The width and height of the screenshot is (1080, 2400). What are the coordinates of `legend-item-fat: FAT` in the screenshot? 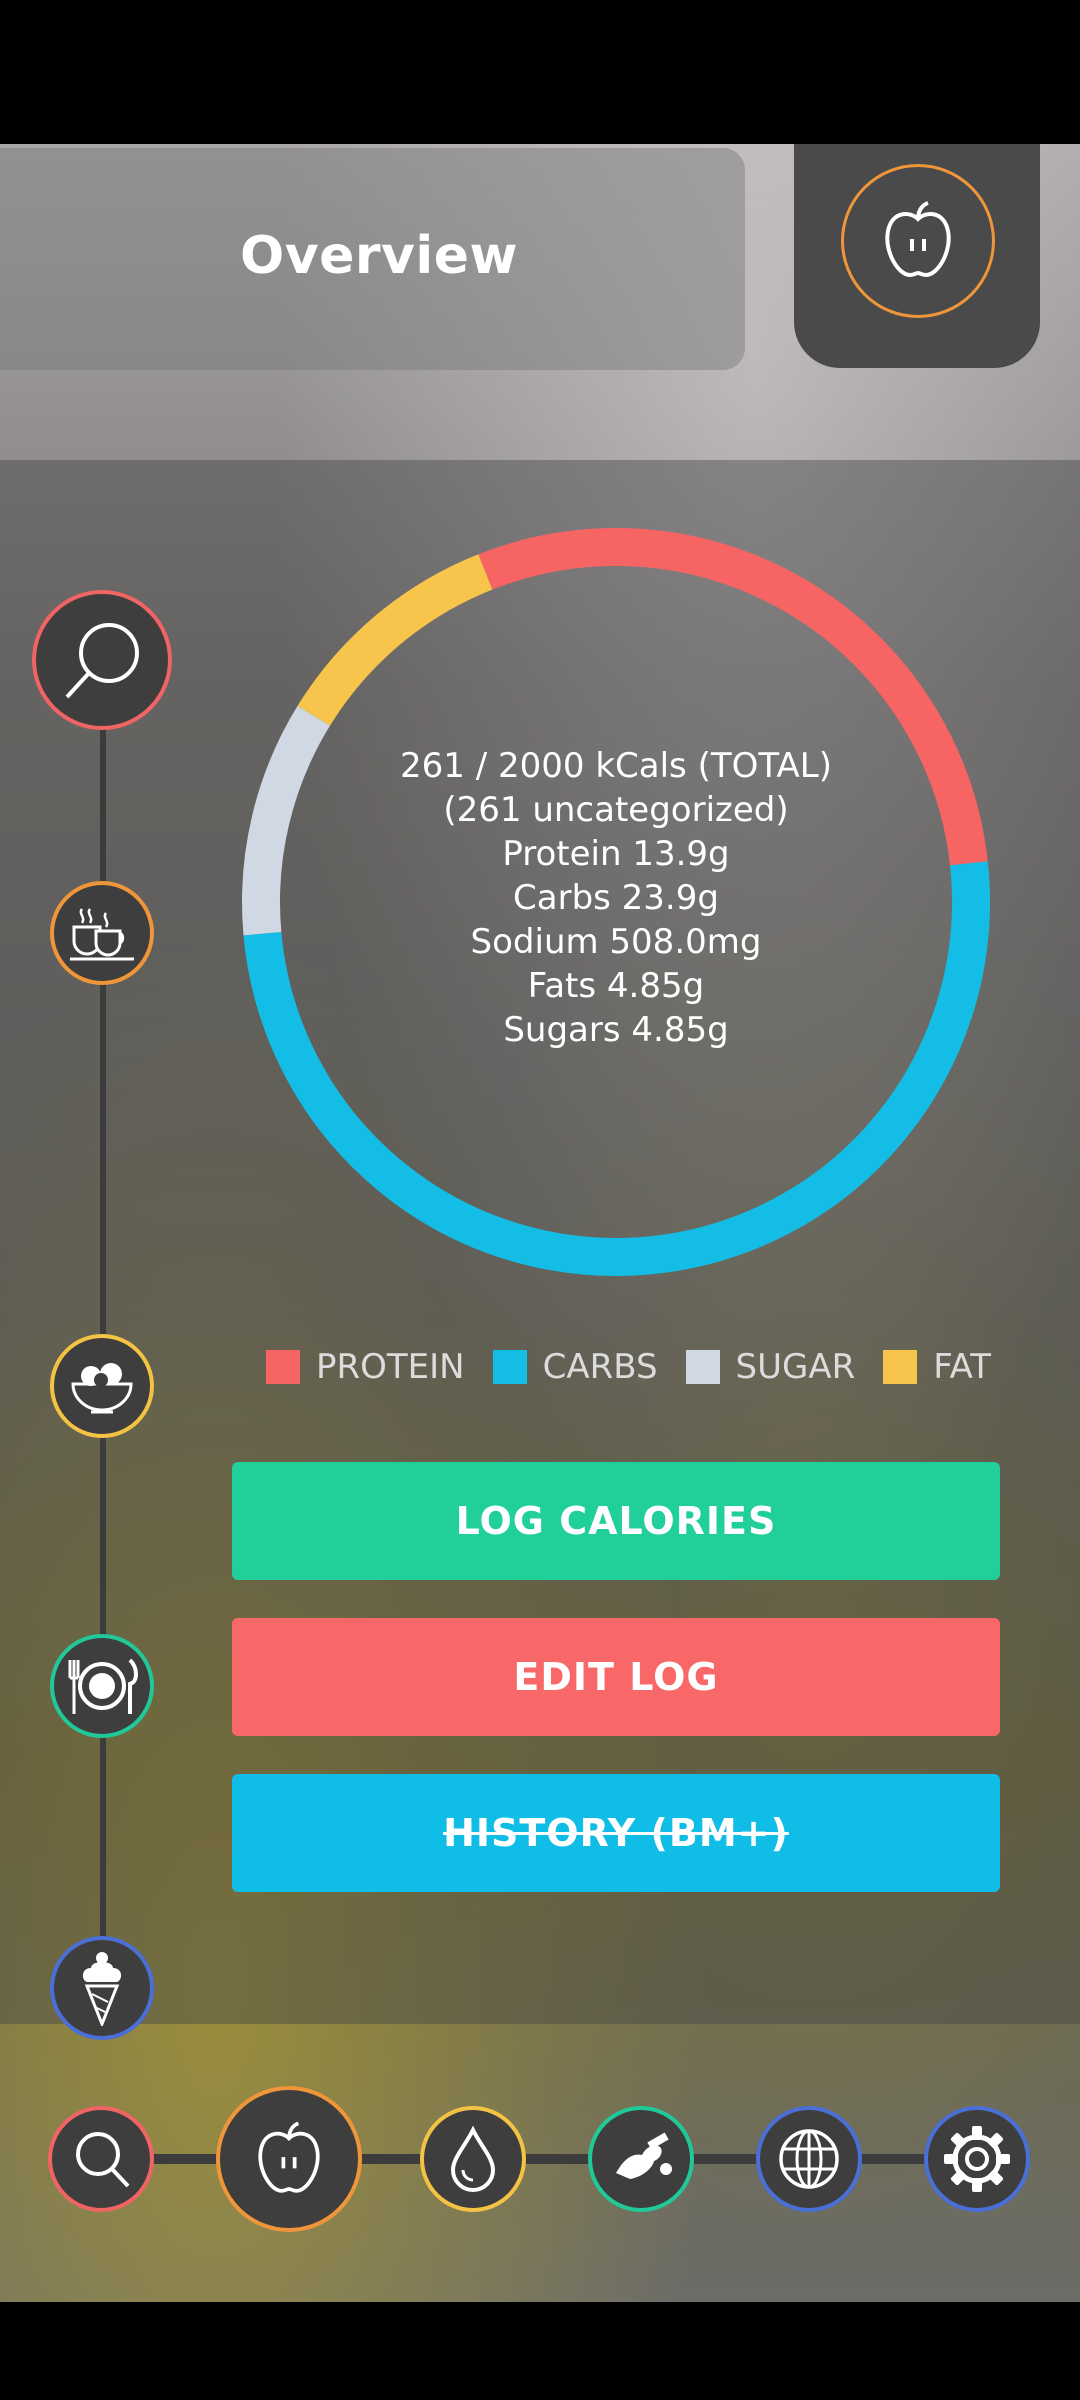 It's located at (937, 1367).